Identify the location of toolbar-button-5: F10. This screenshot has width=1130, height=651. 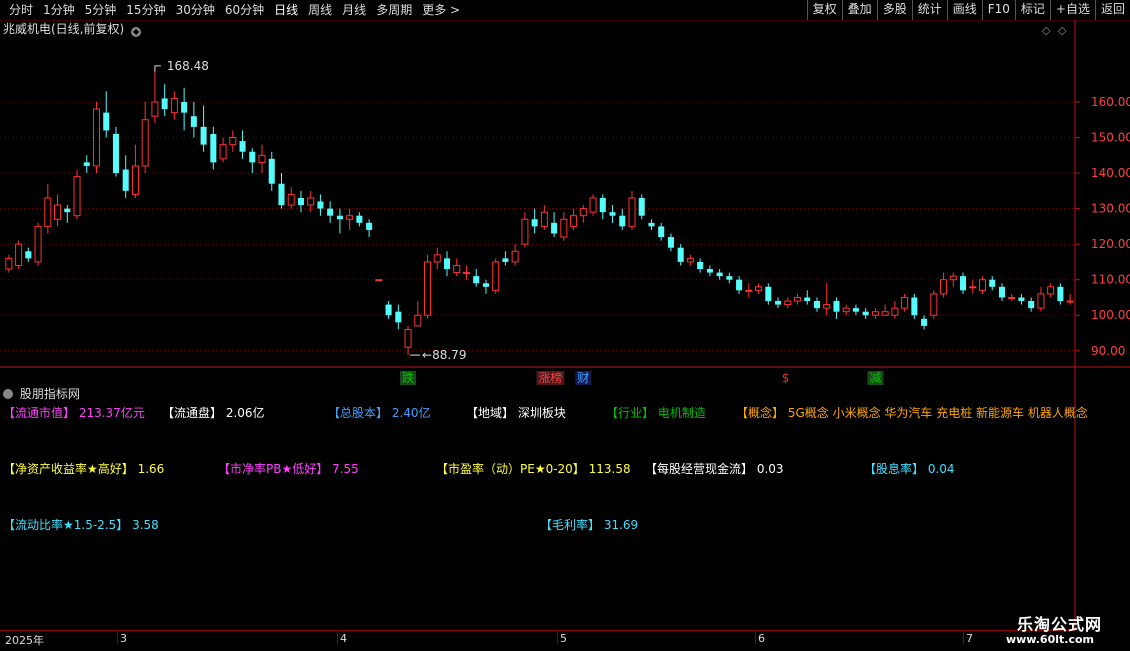
(998, 10).